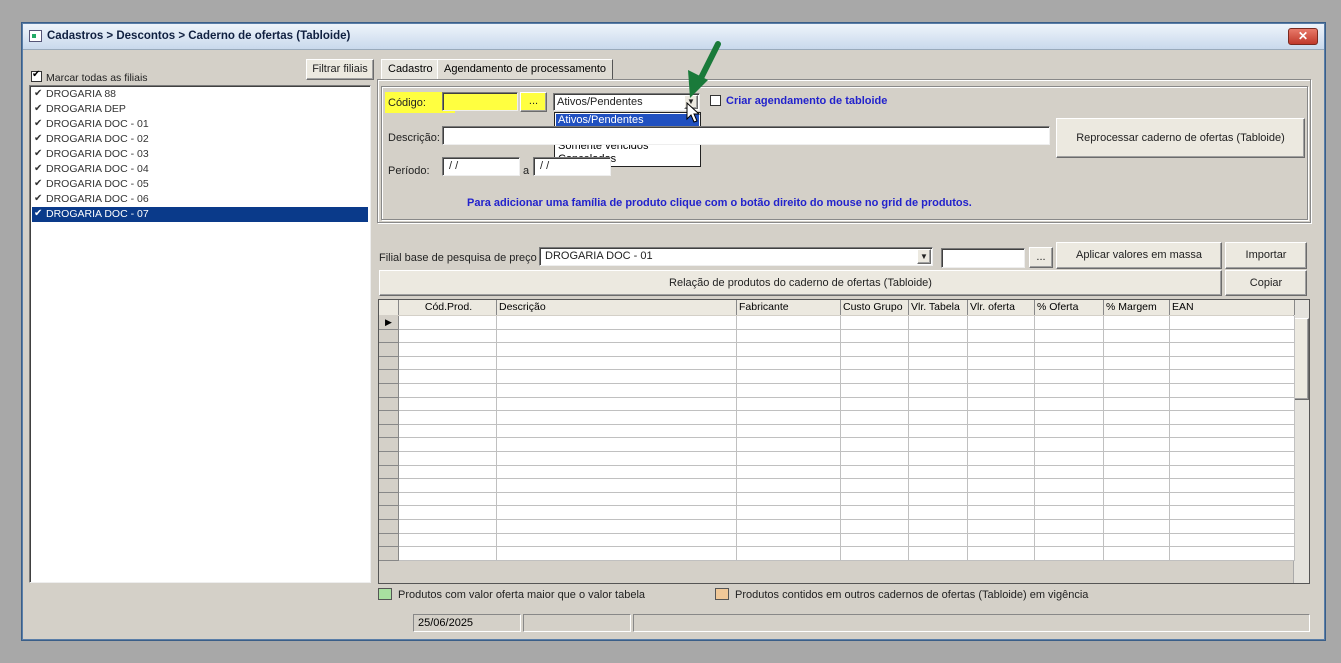 The width and height of the screenshot is (1341, 663). Describe the element at coordinates (746, 135) in the screenshot. I see `descricao-input` at that location.